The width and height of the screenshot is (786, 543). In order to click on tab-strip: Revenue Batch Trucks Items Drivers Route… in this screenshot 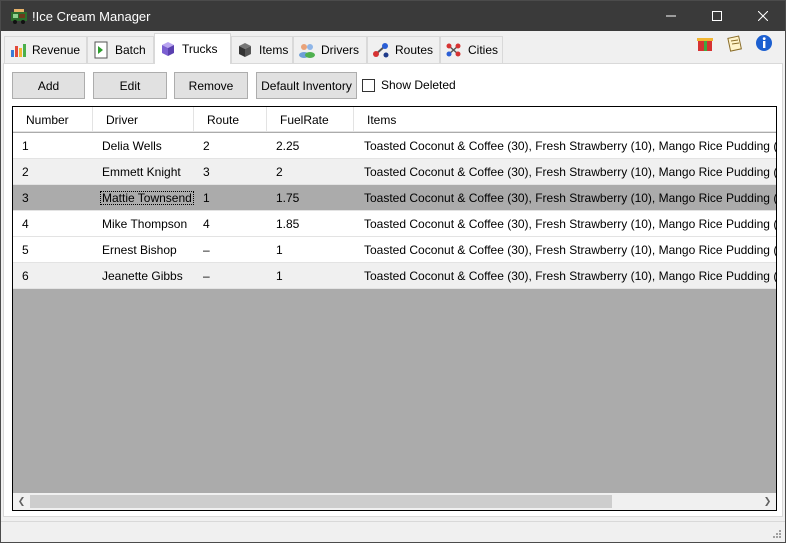, I will do `click(393, 47)`.